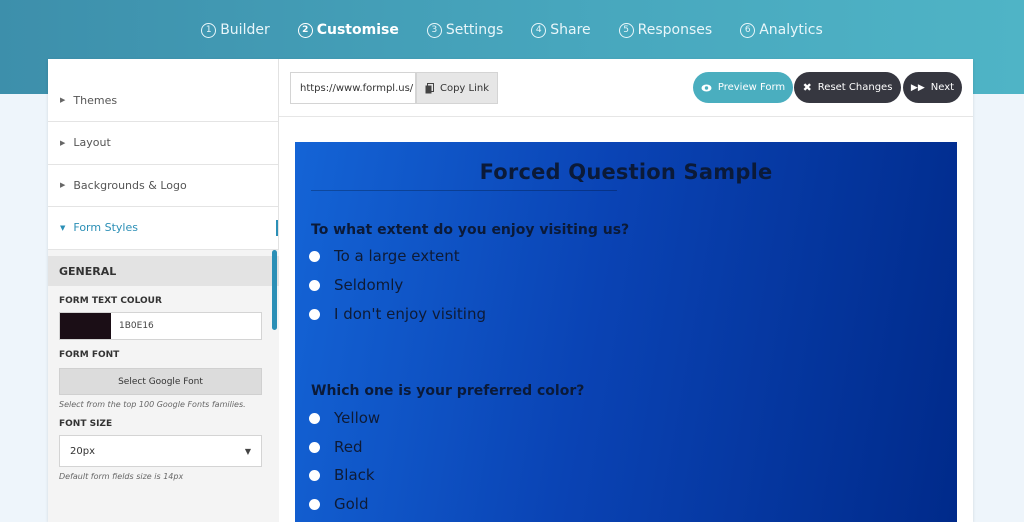 This screenshot has height=522, width=1024. I want to click on preview-form-button: Preview Form, so click(743, 87).